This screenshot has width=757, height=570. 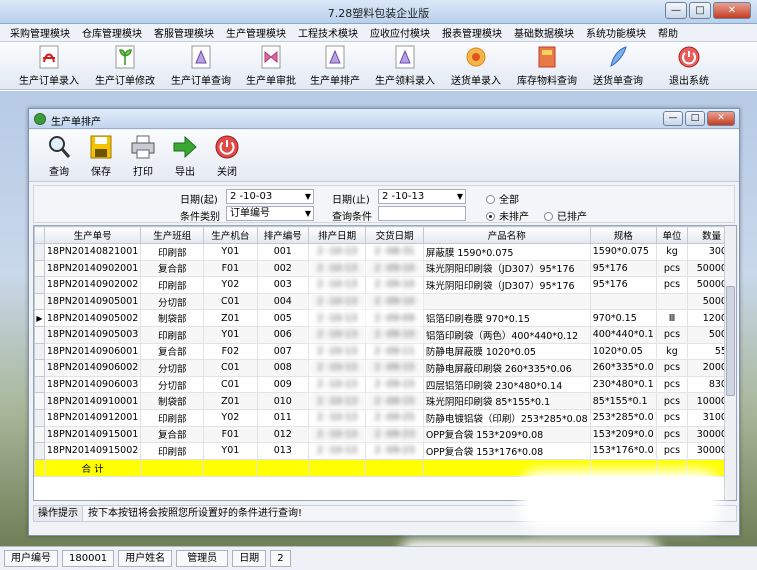 I want to click on table-cell: Y02, so click(x=230, y=417).